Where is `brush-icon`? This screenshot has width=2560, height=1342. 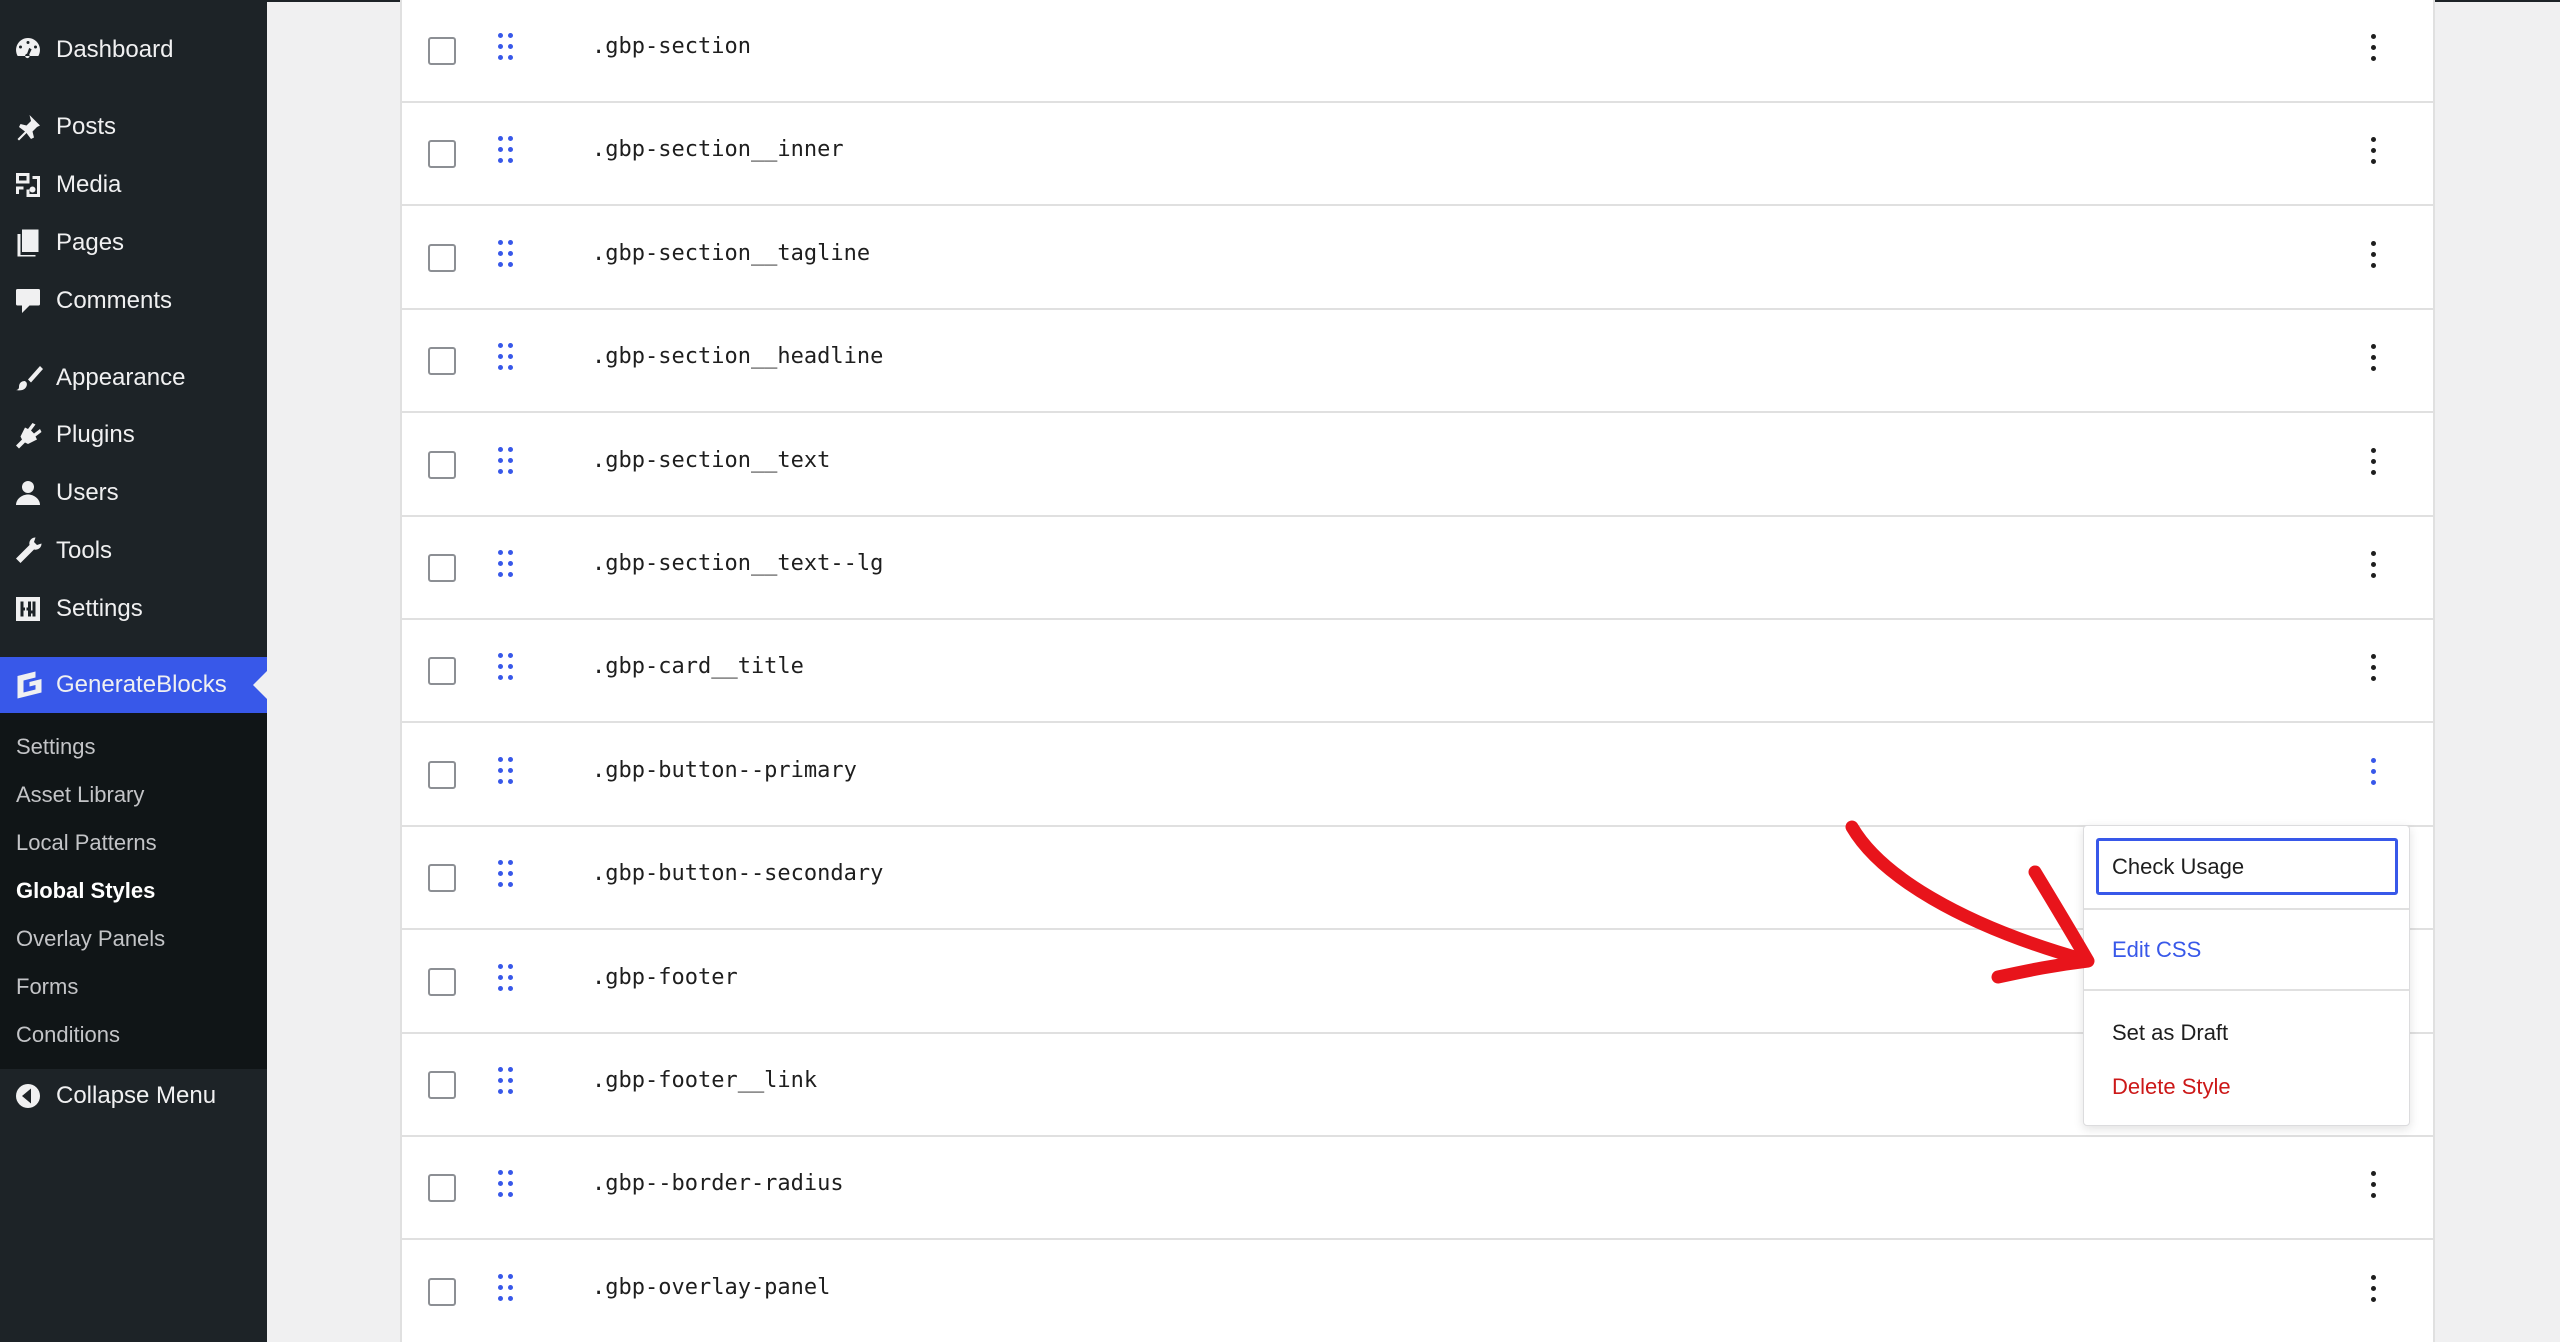
brush-icon is located at coordinates (28, 378).